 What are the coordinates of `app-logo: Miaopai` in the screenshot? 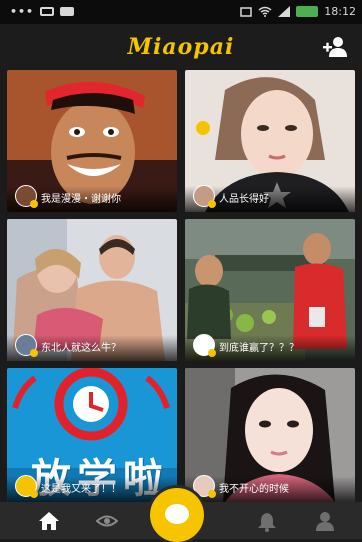 It's located at (181, 47).